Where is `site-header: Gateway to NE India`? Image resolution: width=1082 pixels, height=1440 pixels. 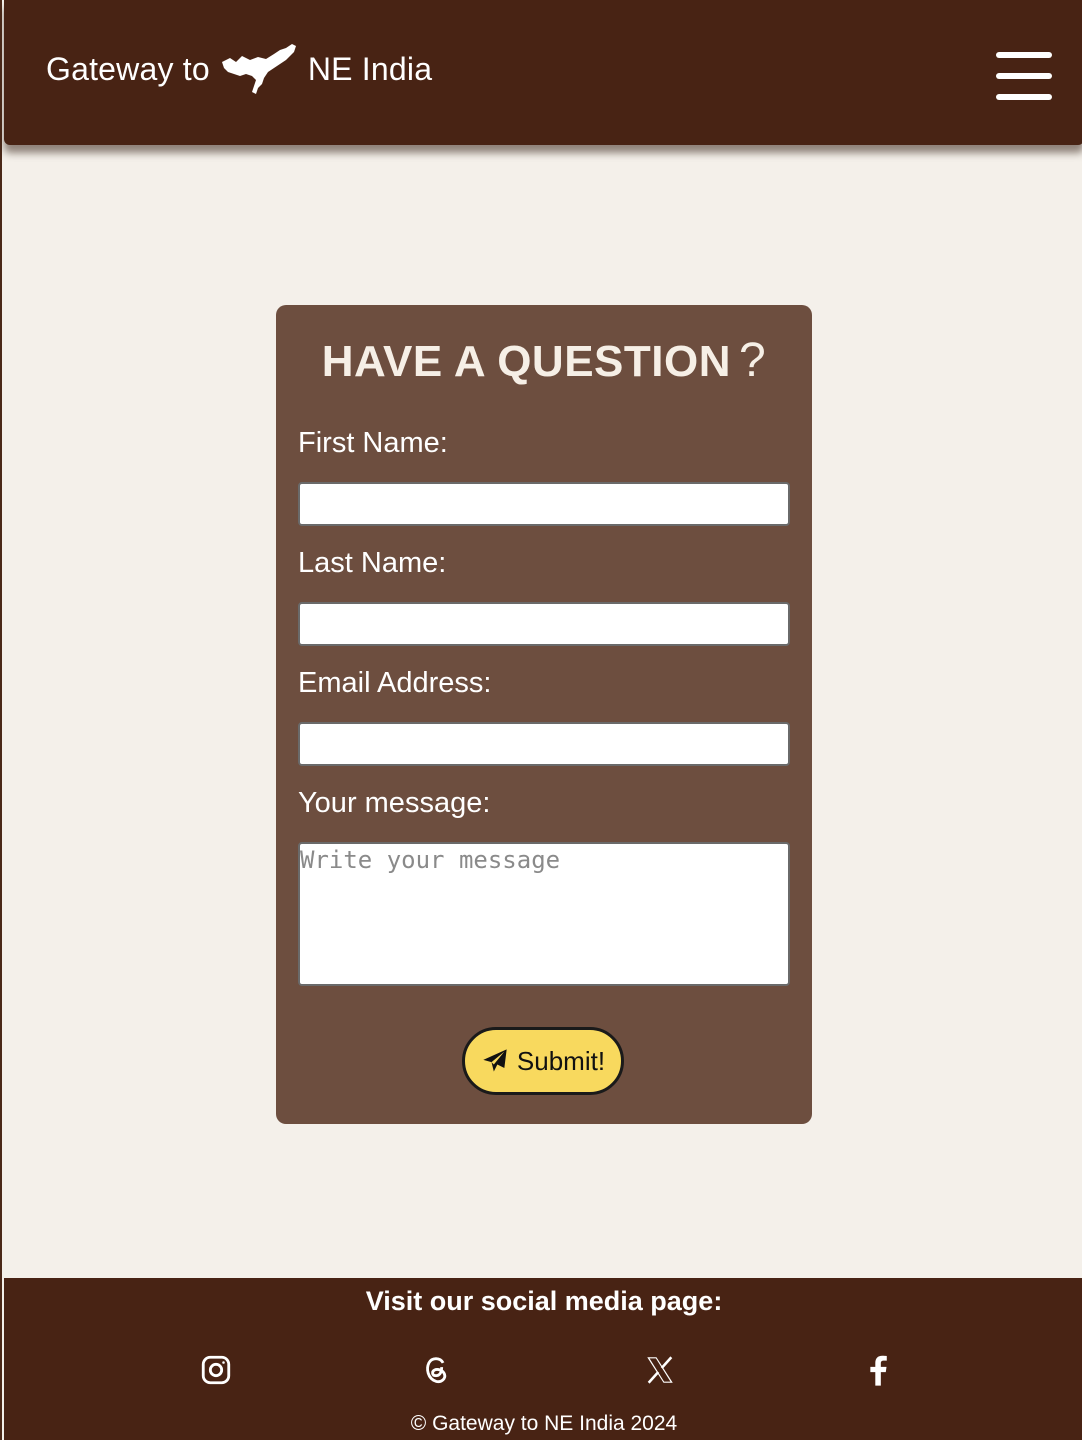 site-header: Gateway to NE India is located at coordinates (543, 72).